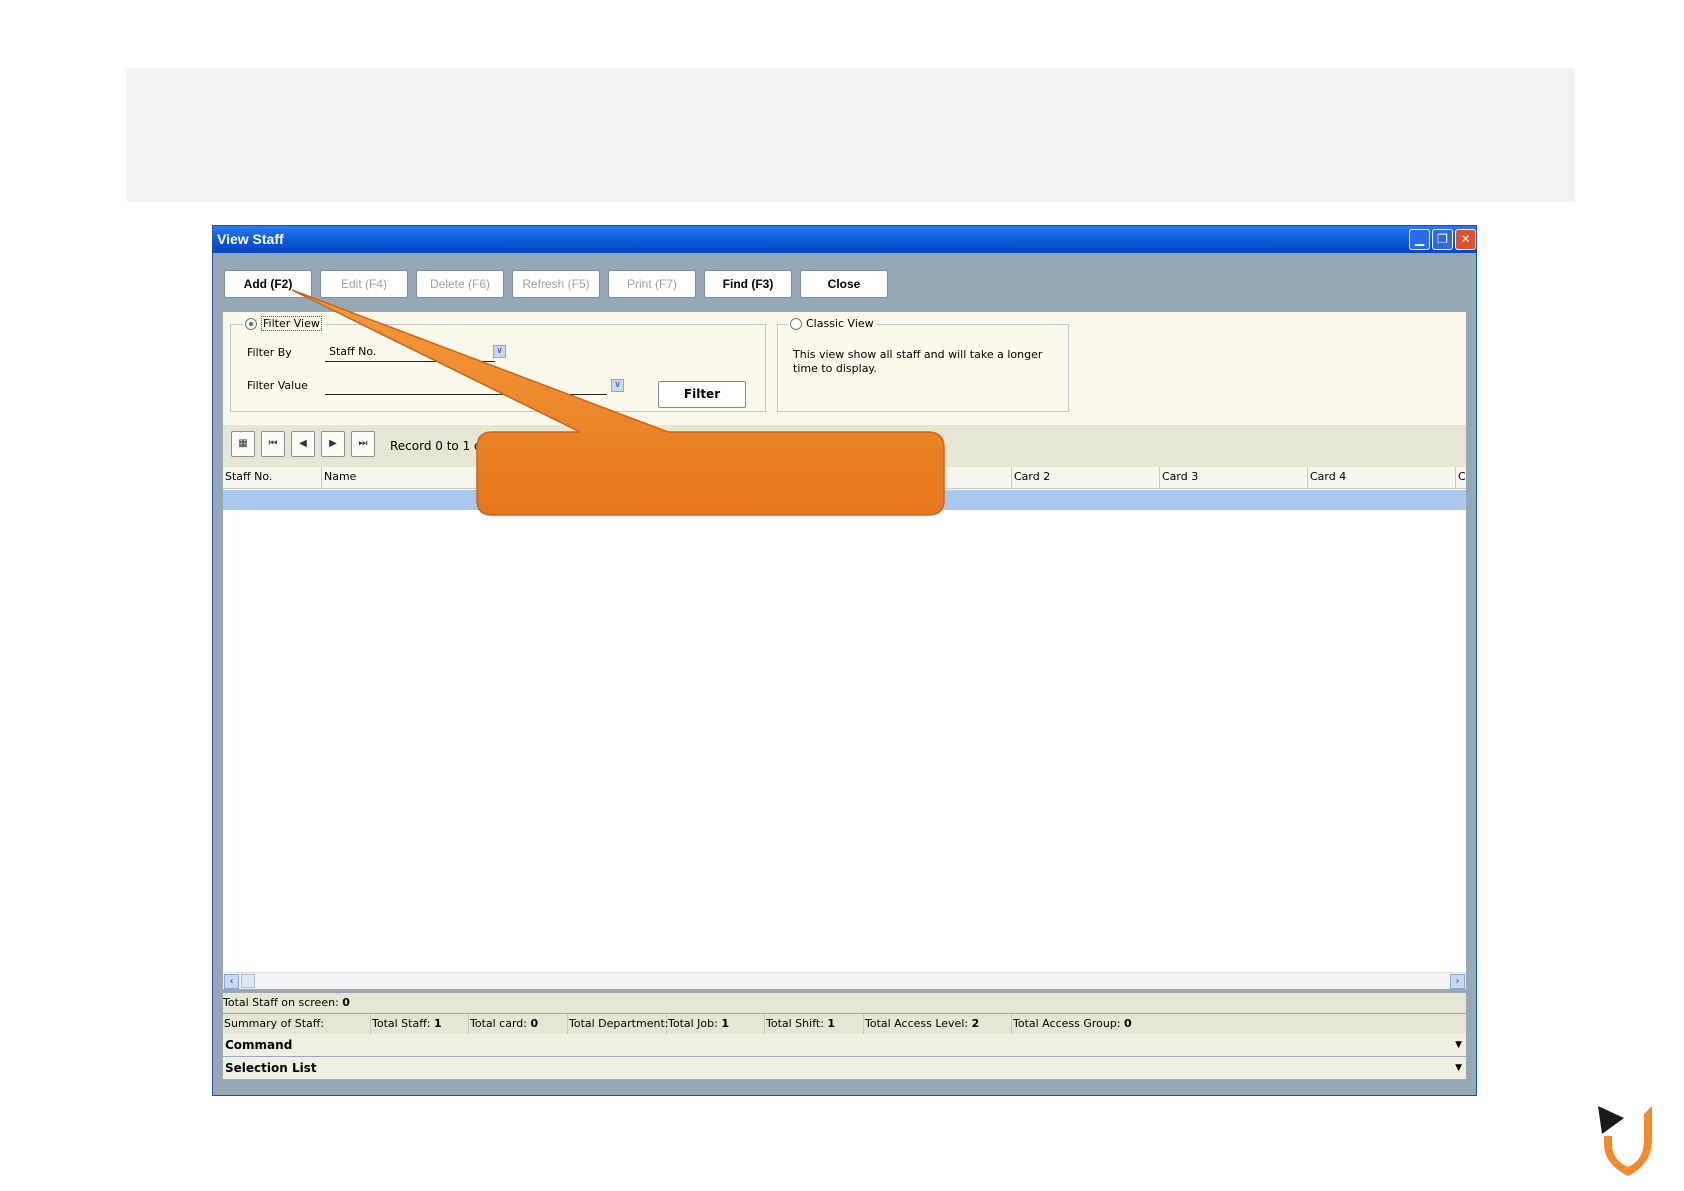  What do you see at coordinates (534, 1023) in the screenshot?
I see `total-card-value: 0` at bounding box center [534, 1023].